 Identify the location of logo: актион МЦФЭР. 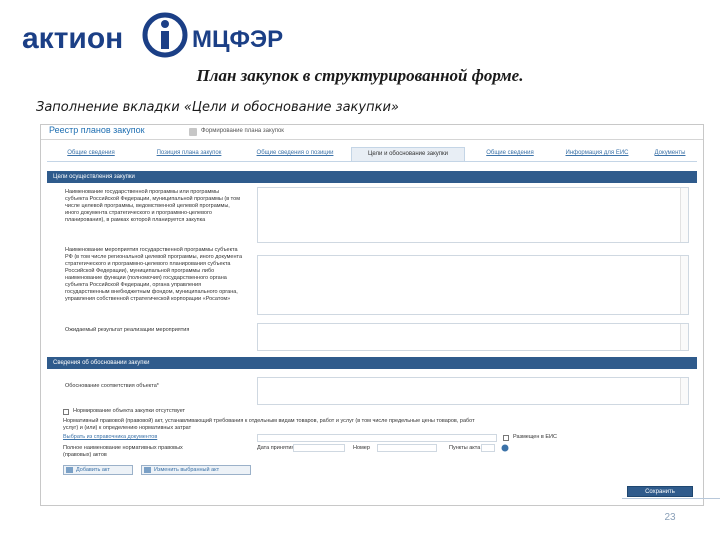
(164, 38).